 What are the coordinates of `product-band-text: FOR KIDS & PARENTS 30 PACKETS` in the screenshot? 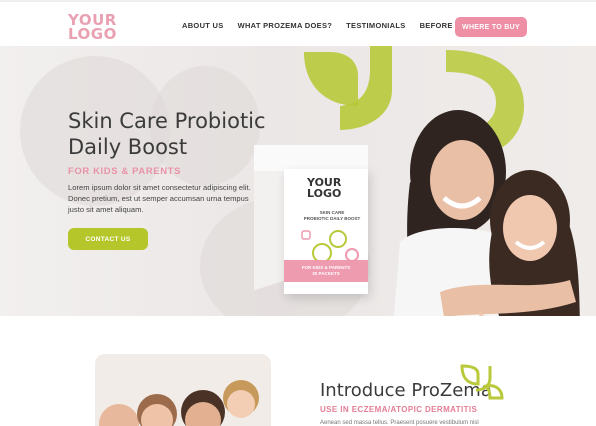 It's located at (326, 271).